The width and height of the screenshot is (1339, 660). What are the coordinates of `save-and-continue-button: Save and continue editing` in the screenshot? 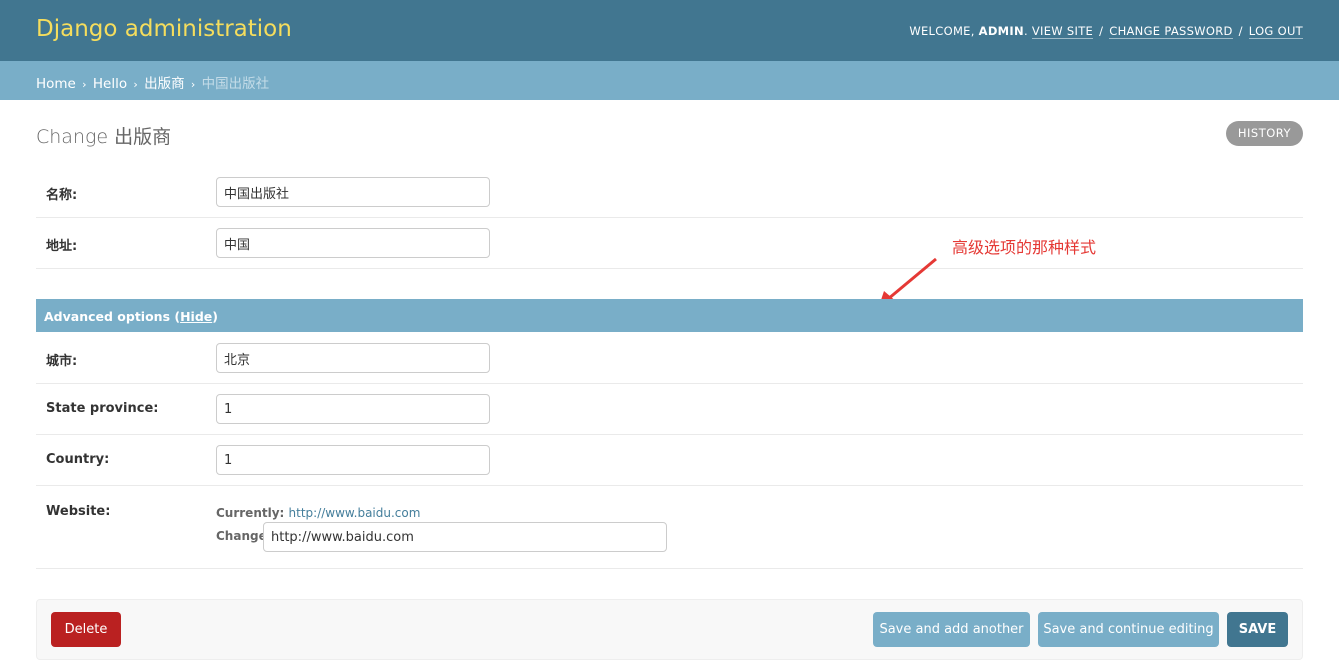 It's located at (1128, 629).